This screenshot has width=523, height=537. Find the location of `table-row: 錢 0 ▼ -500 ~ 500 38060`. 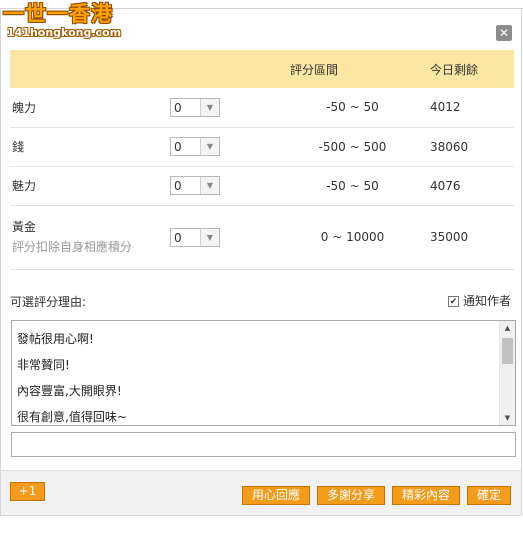

table-row: 錢 0 ▼ -500 ~ 500 38060 is located at coordinates (262, 147).